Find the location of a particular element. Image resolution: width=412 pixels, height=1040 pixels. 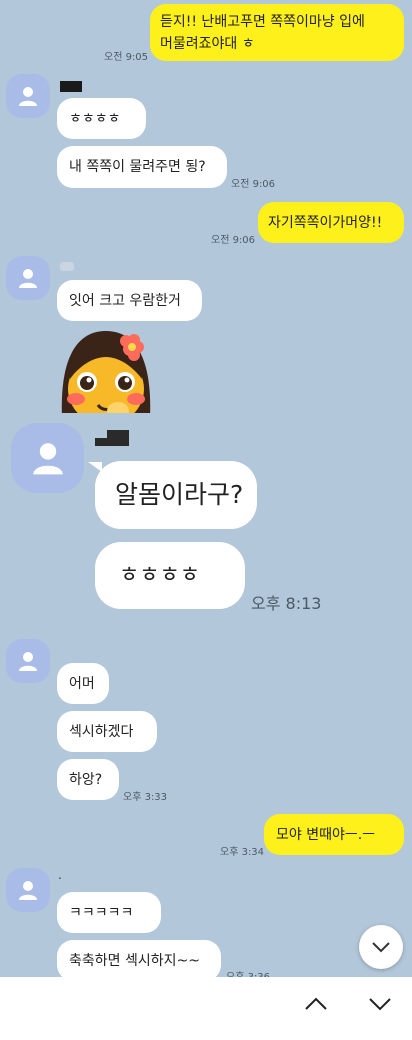

message-text: 듣지!! 난배고푸면 쪽쪽이마냥 입에 머물려죠야대 ㅎ is located at coordinates (262, 32).